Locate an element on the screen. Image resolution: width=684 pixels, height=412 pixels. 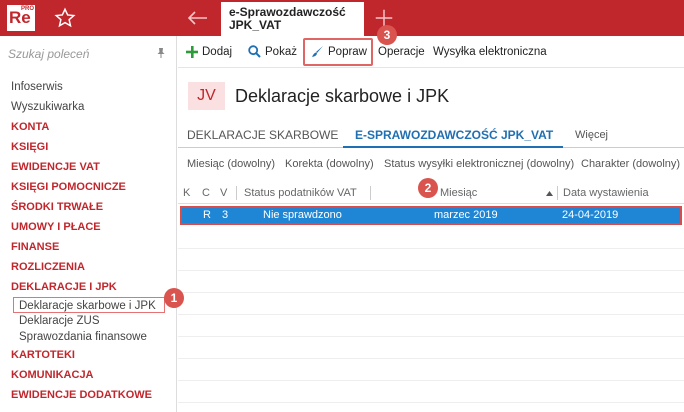
favorite-star-icon is located at coordinates (65, 18).